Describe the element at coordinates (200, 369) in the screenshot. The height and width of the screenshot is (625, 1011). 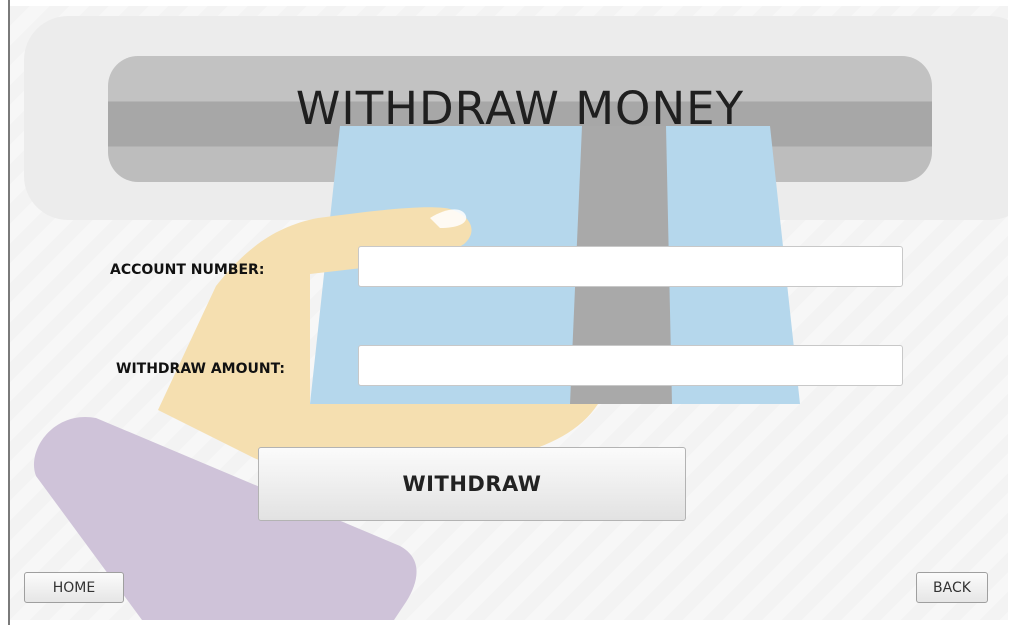
I see `withdraw-amount-label: WITHDRAW AMOUNT:` at that location.